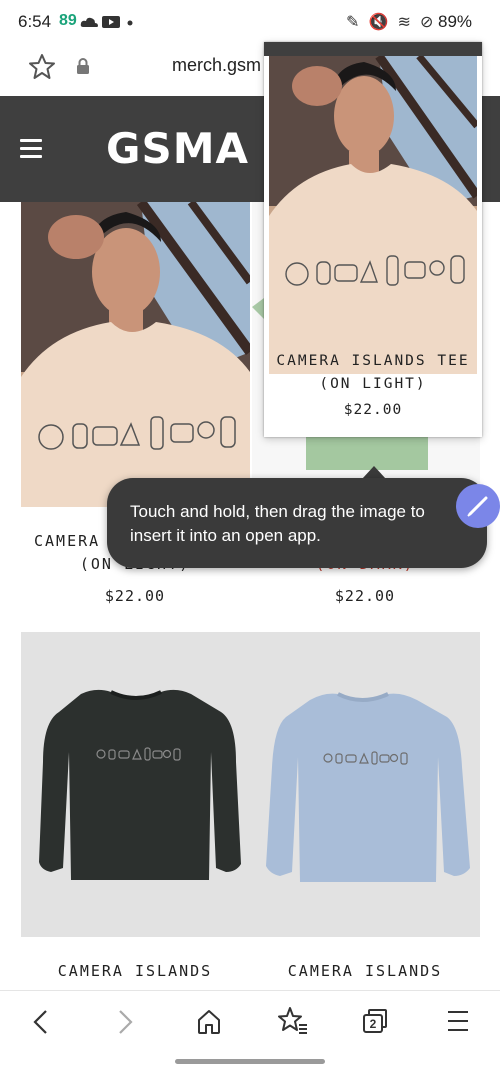 The image size is (500, 1073). I want to click on preview-title-line2: (ON LIGHT), so click(373, 384).